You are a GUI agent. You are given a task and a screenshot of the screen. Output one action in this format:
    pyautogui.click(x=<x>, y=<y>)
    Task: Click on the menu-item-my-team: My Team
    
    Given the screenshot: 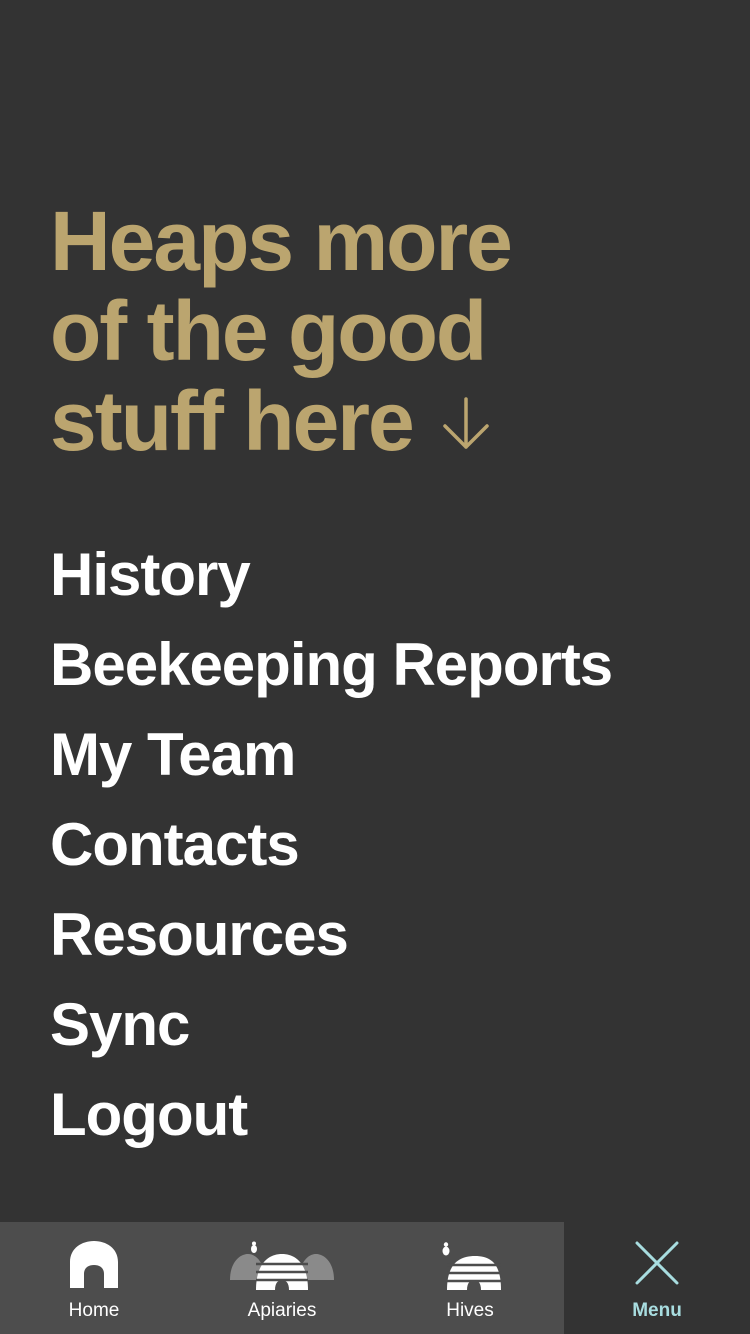 What is the action you would take?
    pyautogui.click(x=390, y=755)
    